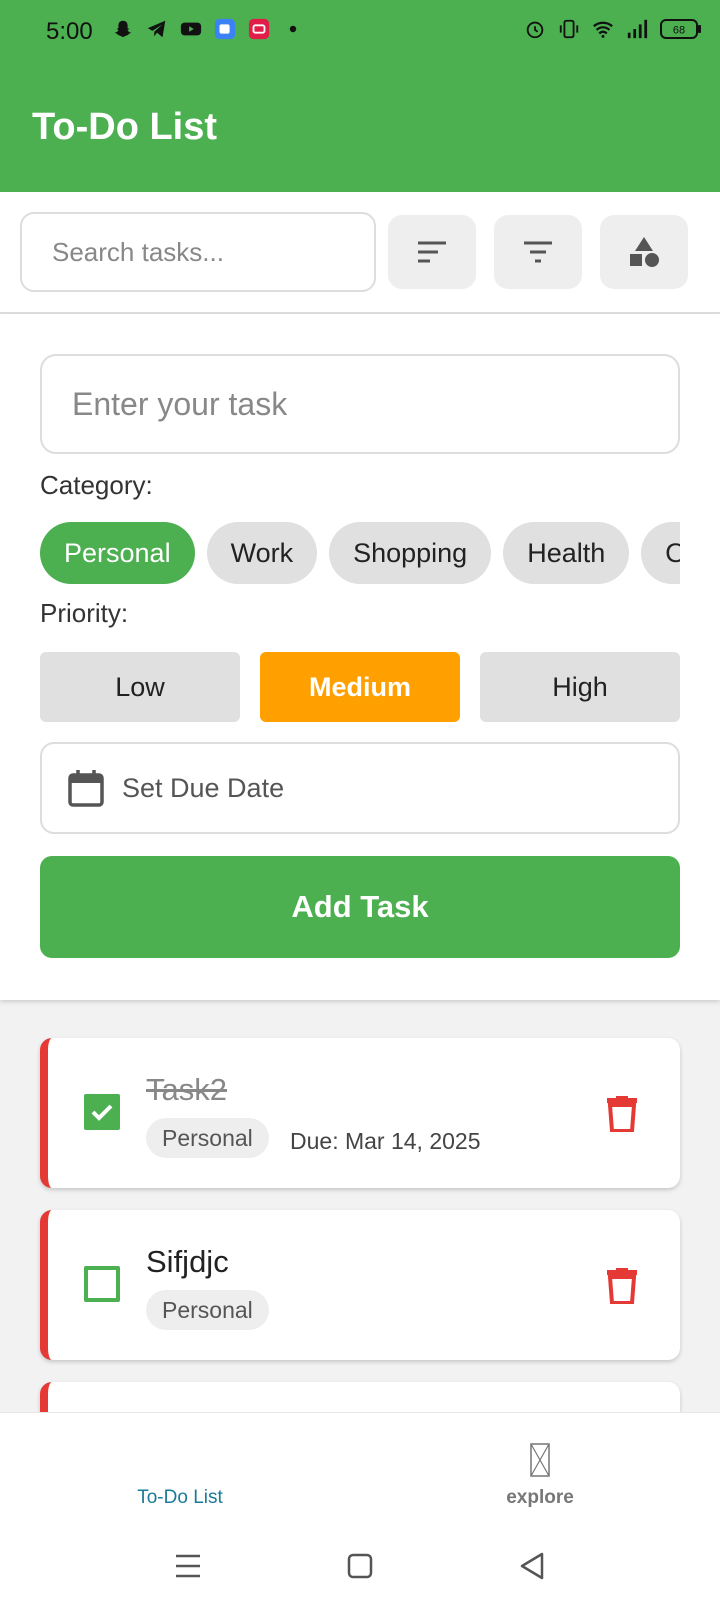 The image size is (720, 1600). What do you see at coordinates (259, 29) in the screenshot?
I see `screen-record-icon` at bounding box center [259, 29].